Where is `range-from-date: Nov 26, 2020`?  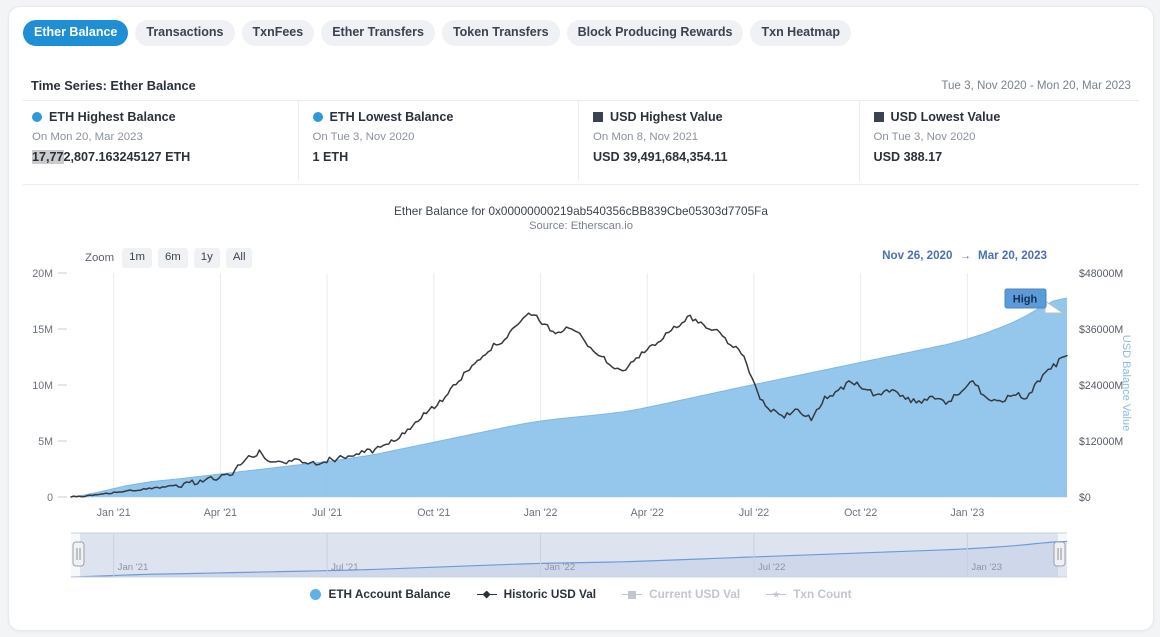
range-from-date: Nov 26, 2020 is located at coordinates (917, 255).